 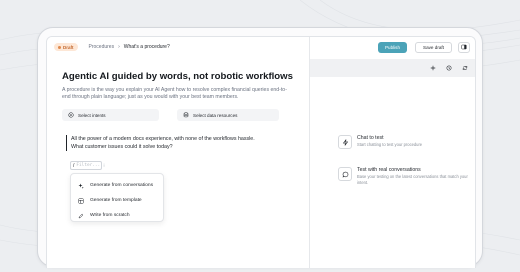 I want to click on menu-item-generate-from-conversations: Generate from conversations, so click(x=117, y=185).